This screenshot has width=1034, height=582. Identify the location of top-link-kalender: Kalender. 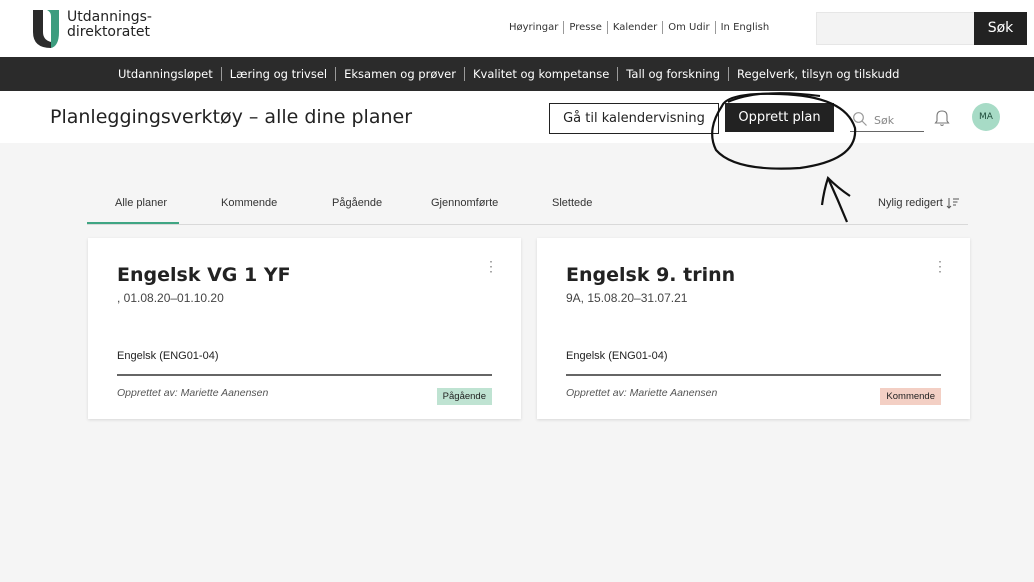
(634, 27).